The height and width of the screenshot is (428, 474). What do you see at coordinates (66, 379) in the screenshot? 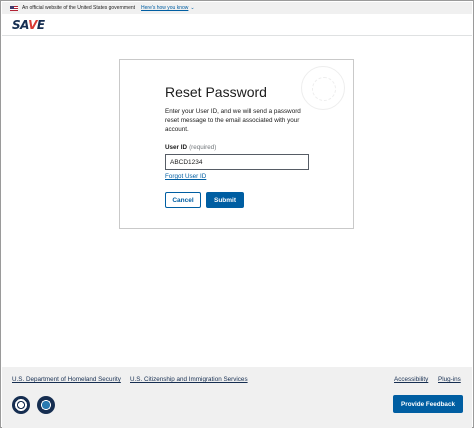
I see `footer-link-dhs: U.S. Department of Homeland Security` at bounding box center [66, 379].